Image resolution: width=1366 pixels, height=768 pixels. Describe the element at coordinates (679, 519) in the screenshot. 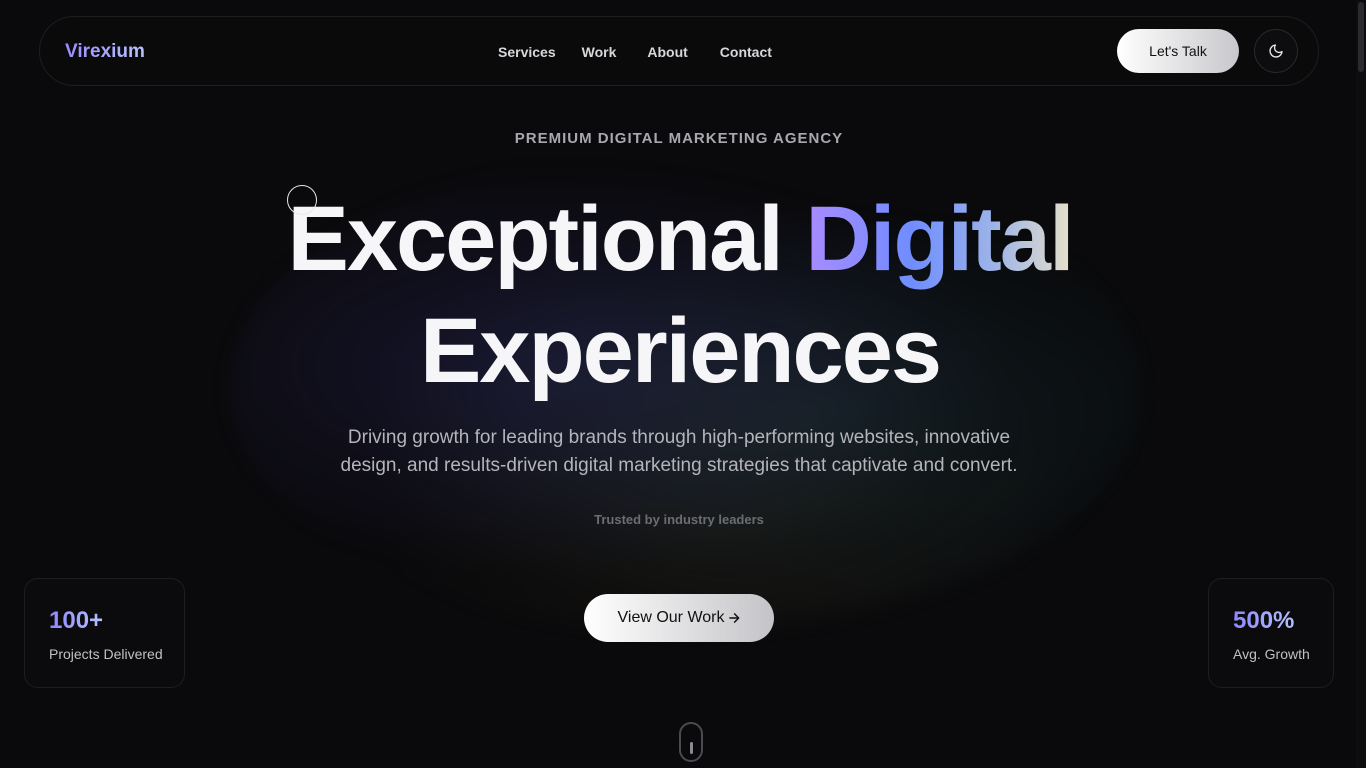

I see `trusted-text: Trusted by industry leaders` at that location.